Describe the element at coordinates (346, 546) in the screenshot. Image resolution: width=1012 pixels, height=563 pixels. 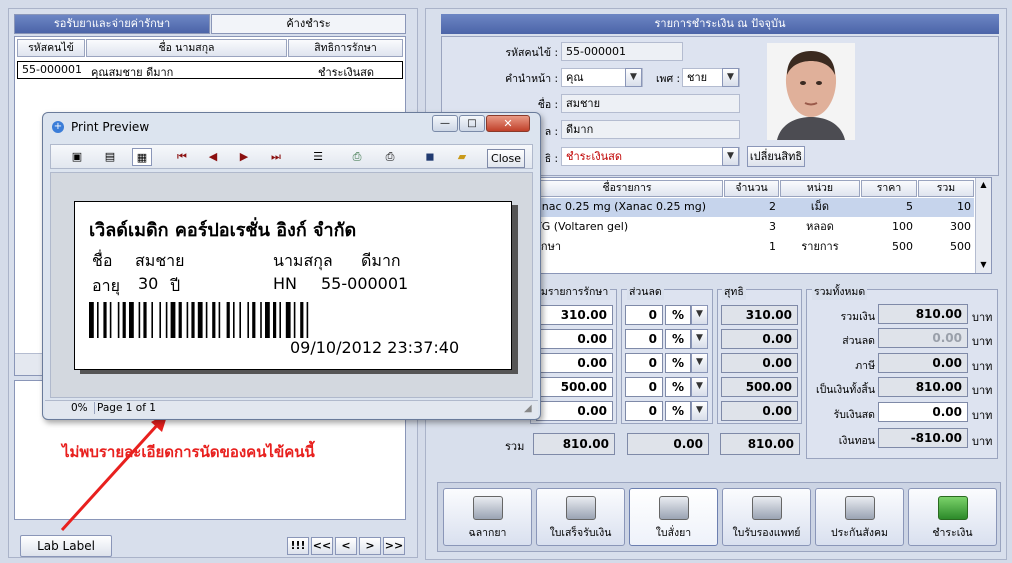
I see `nav-prev-button: <` at that location.